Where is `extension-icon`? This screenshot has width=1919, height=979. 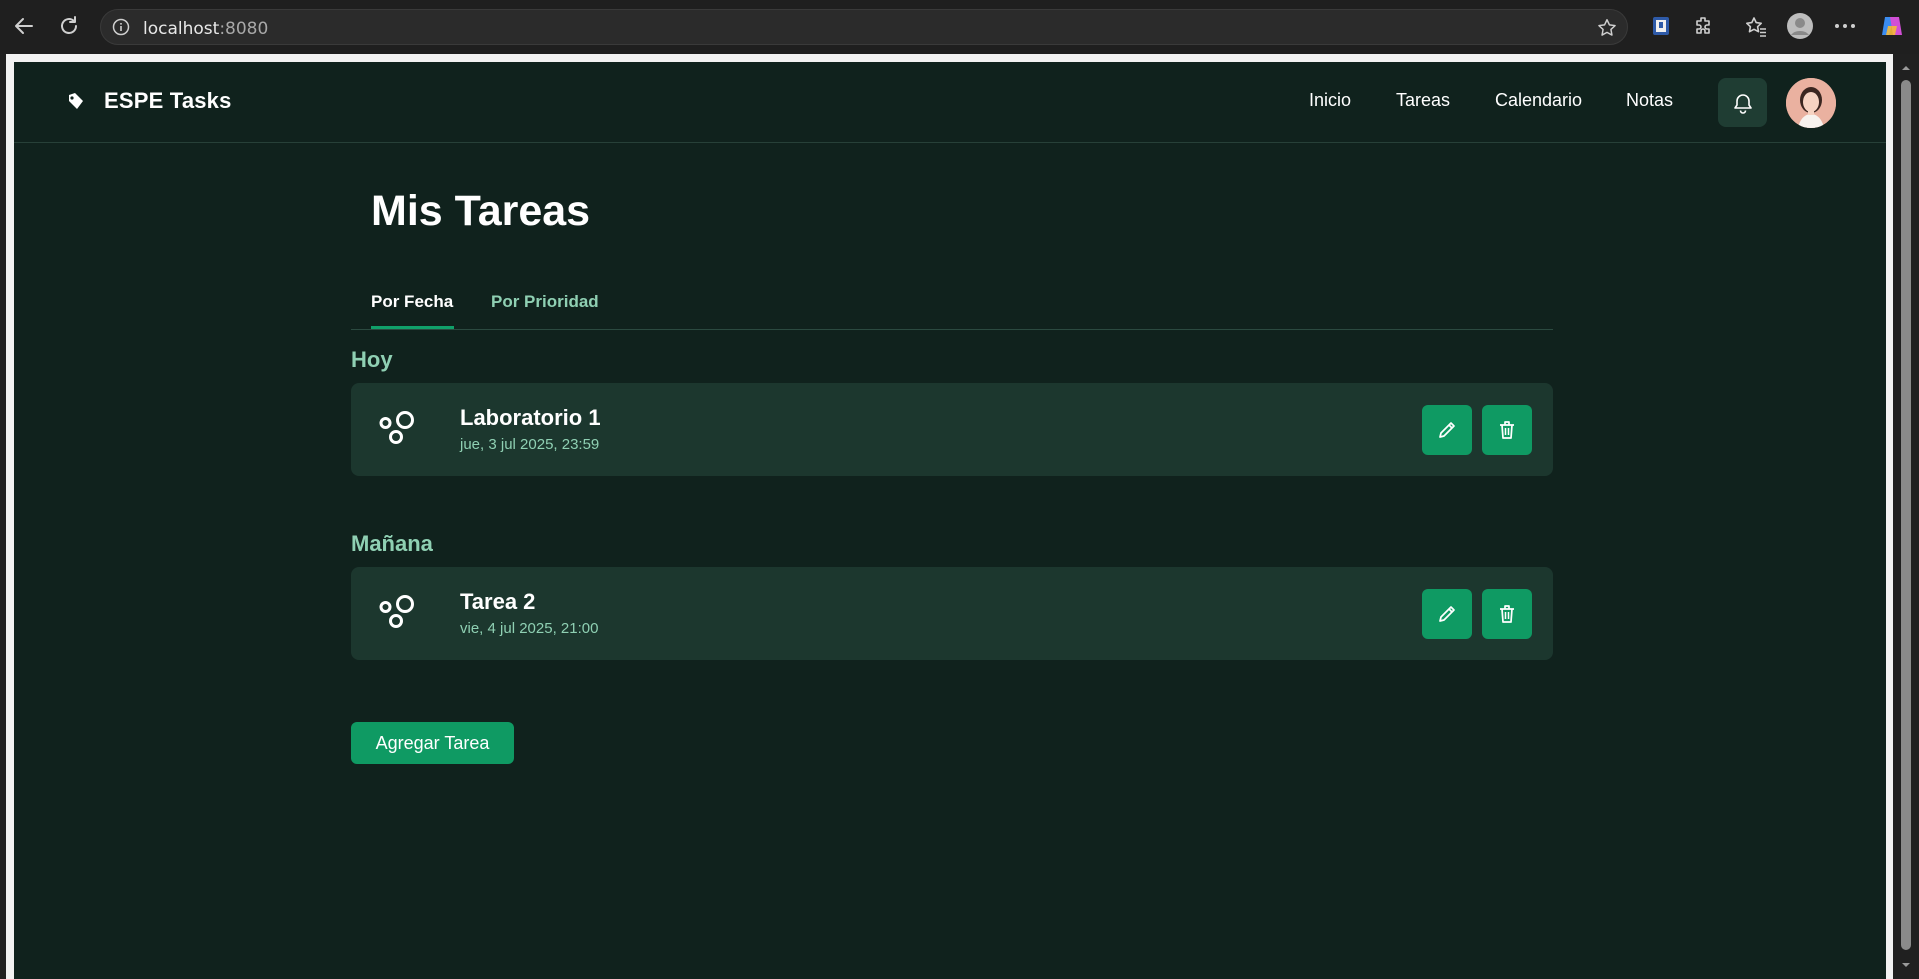 extension-icon is located at coordinates (1661, 26).